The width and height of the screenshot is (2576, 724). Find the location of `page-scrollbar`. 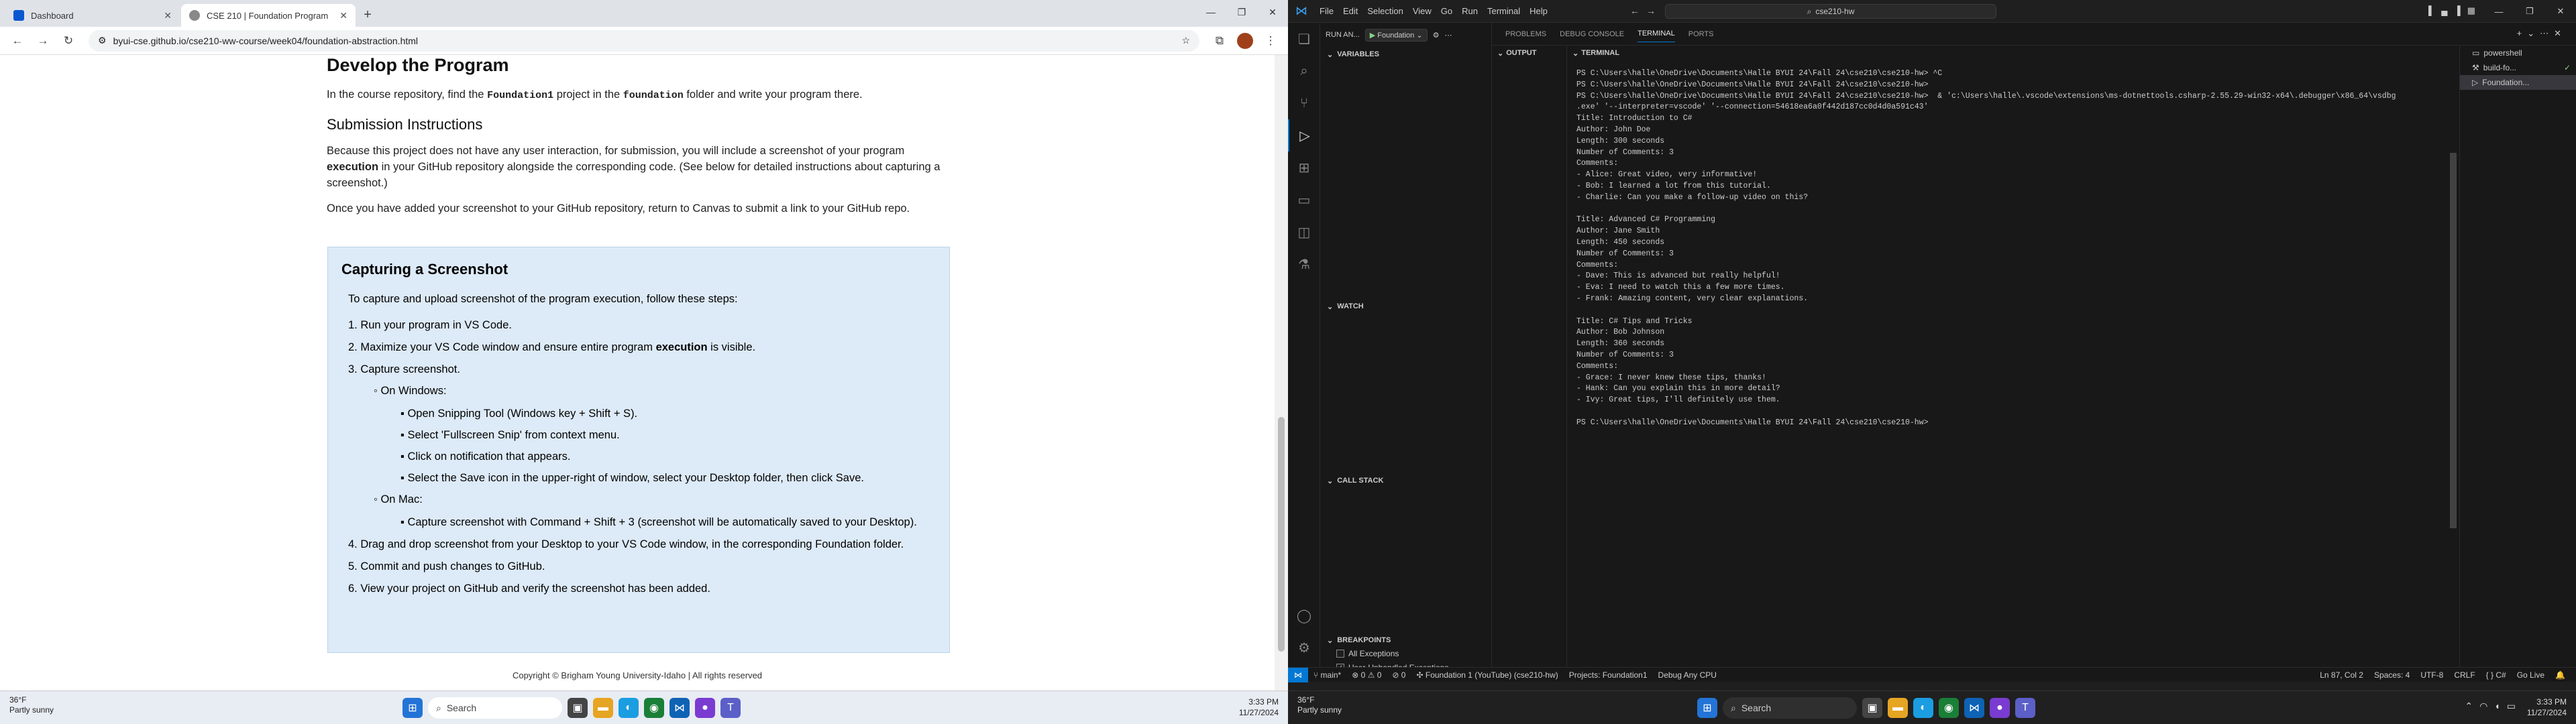

page-scrollbar is located at coordinates (1281, 372).